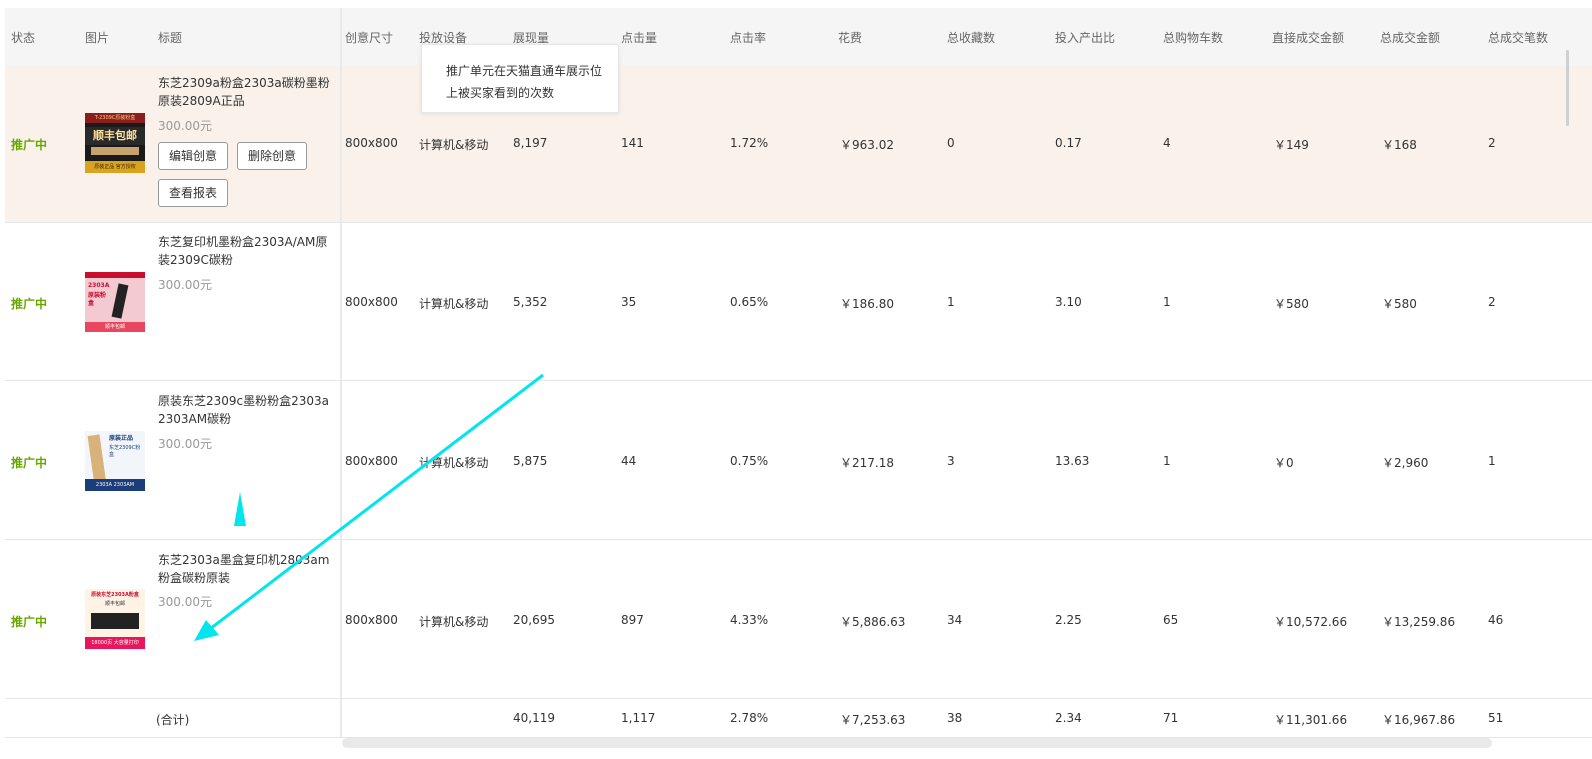 The height and width of the screenshot is (759, 1592). I want to click on annotation-triangle, so click(240, 509).